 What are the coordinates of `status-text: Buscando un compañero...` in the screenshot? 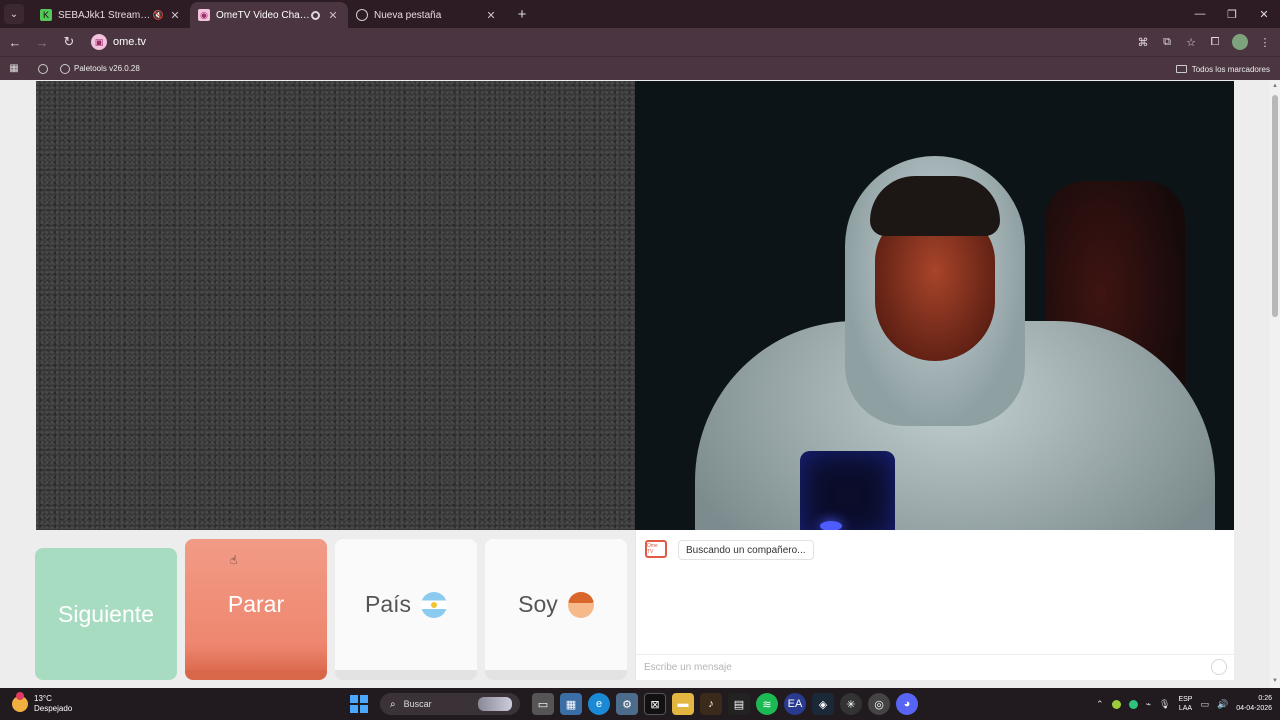 It's located at (746, 550).